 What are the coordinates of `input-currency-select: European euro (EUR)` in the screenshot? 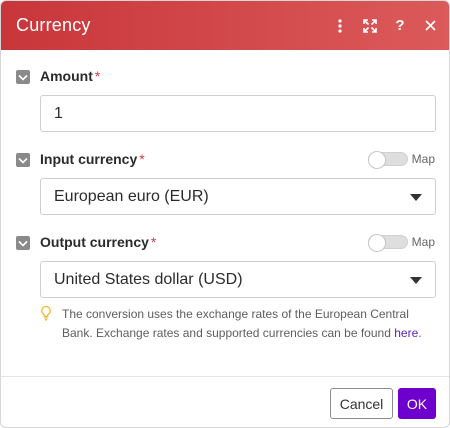 It's located at (238, 196).